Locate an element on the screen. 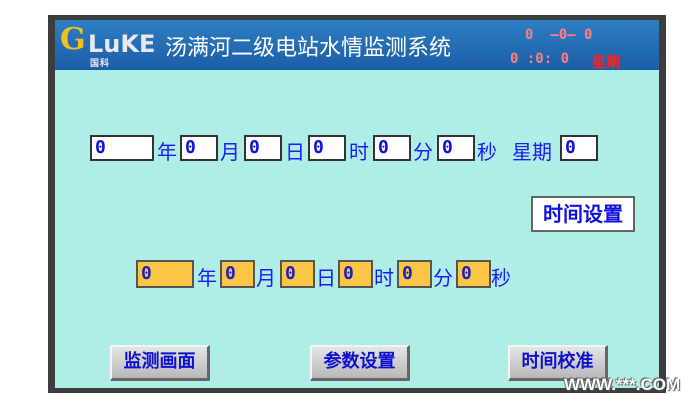  logo-chinese: 国科 is located at coordinates (100, 64).